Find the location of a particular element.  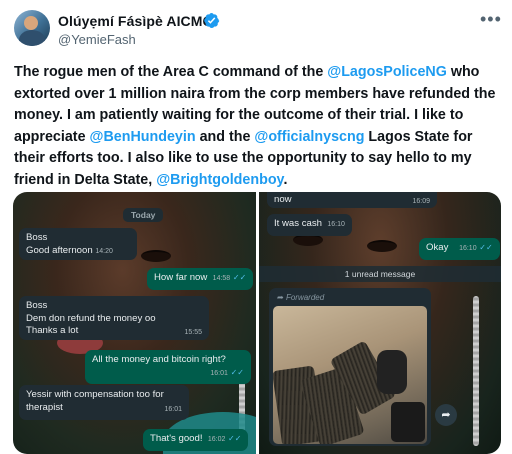

author-name: Olúyẹmí Fásìpè AICMC is located at coordinates (135, 21).